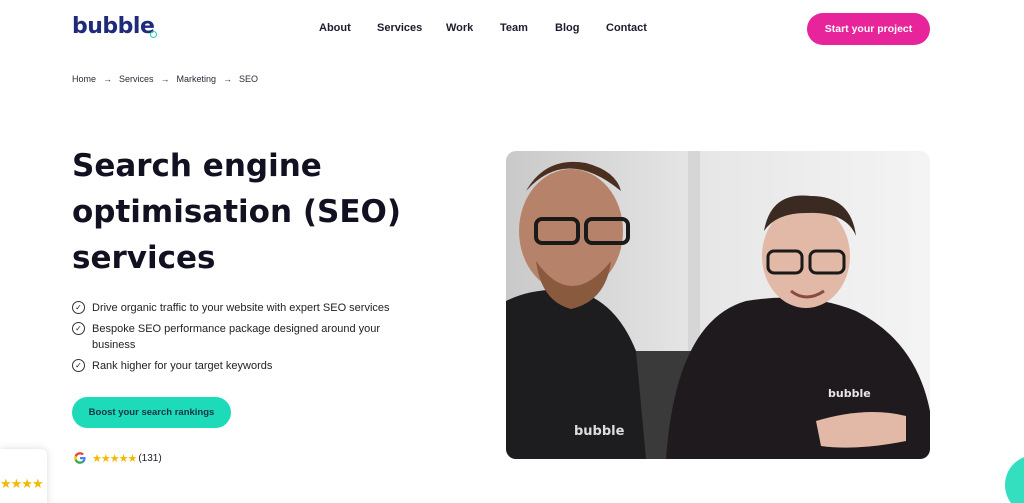 The width and height of the screenshot is (1024, 503). I want to click on reviews-widget: ★★★★, so click(23, 476).